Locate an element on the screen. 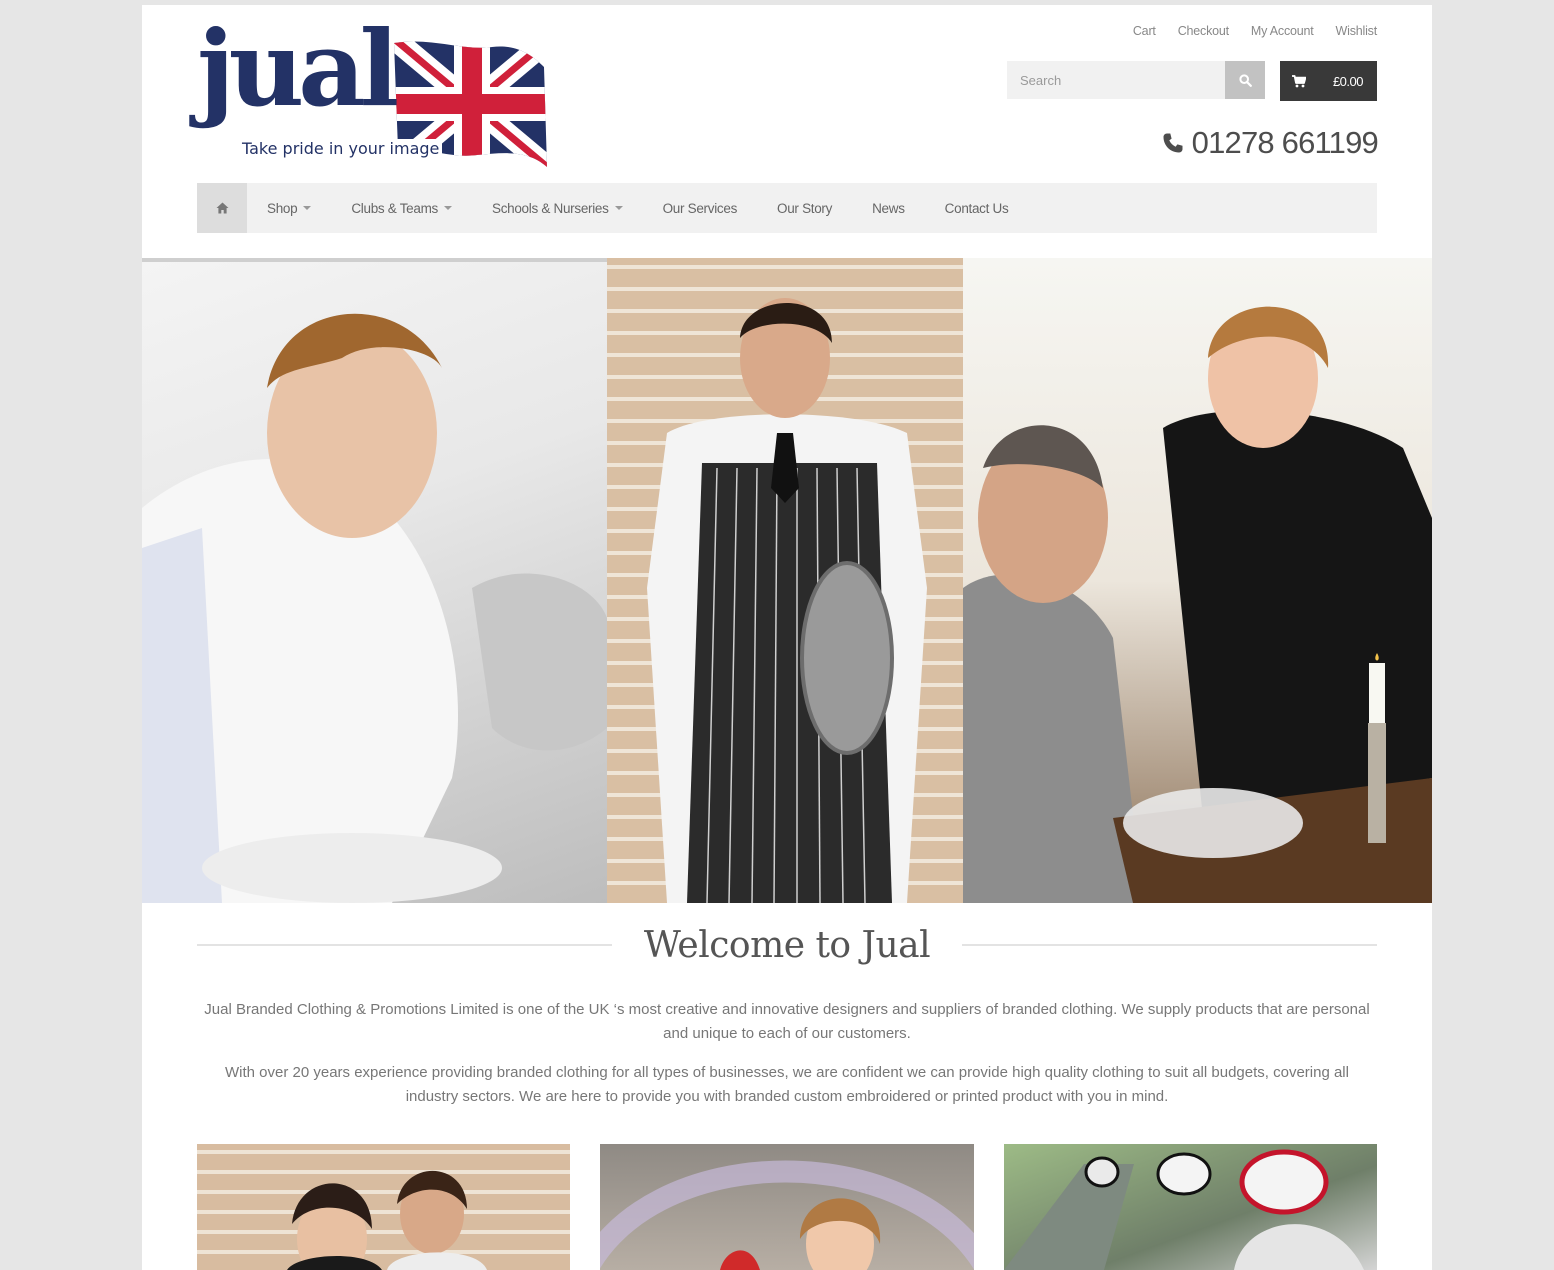 Image resolution: width=1554 pixels, height=1270 pixels. logo-tagline: Take pride in your image is located at coordinates (341, 148).